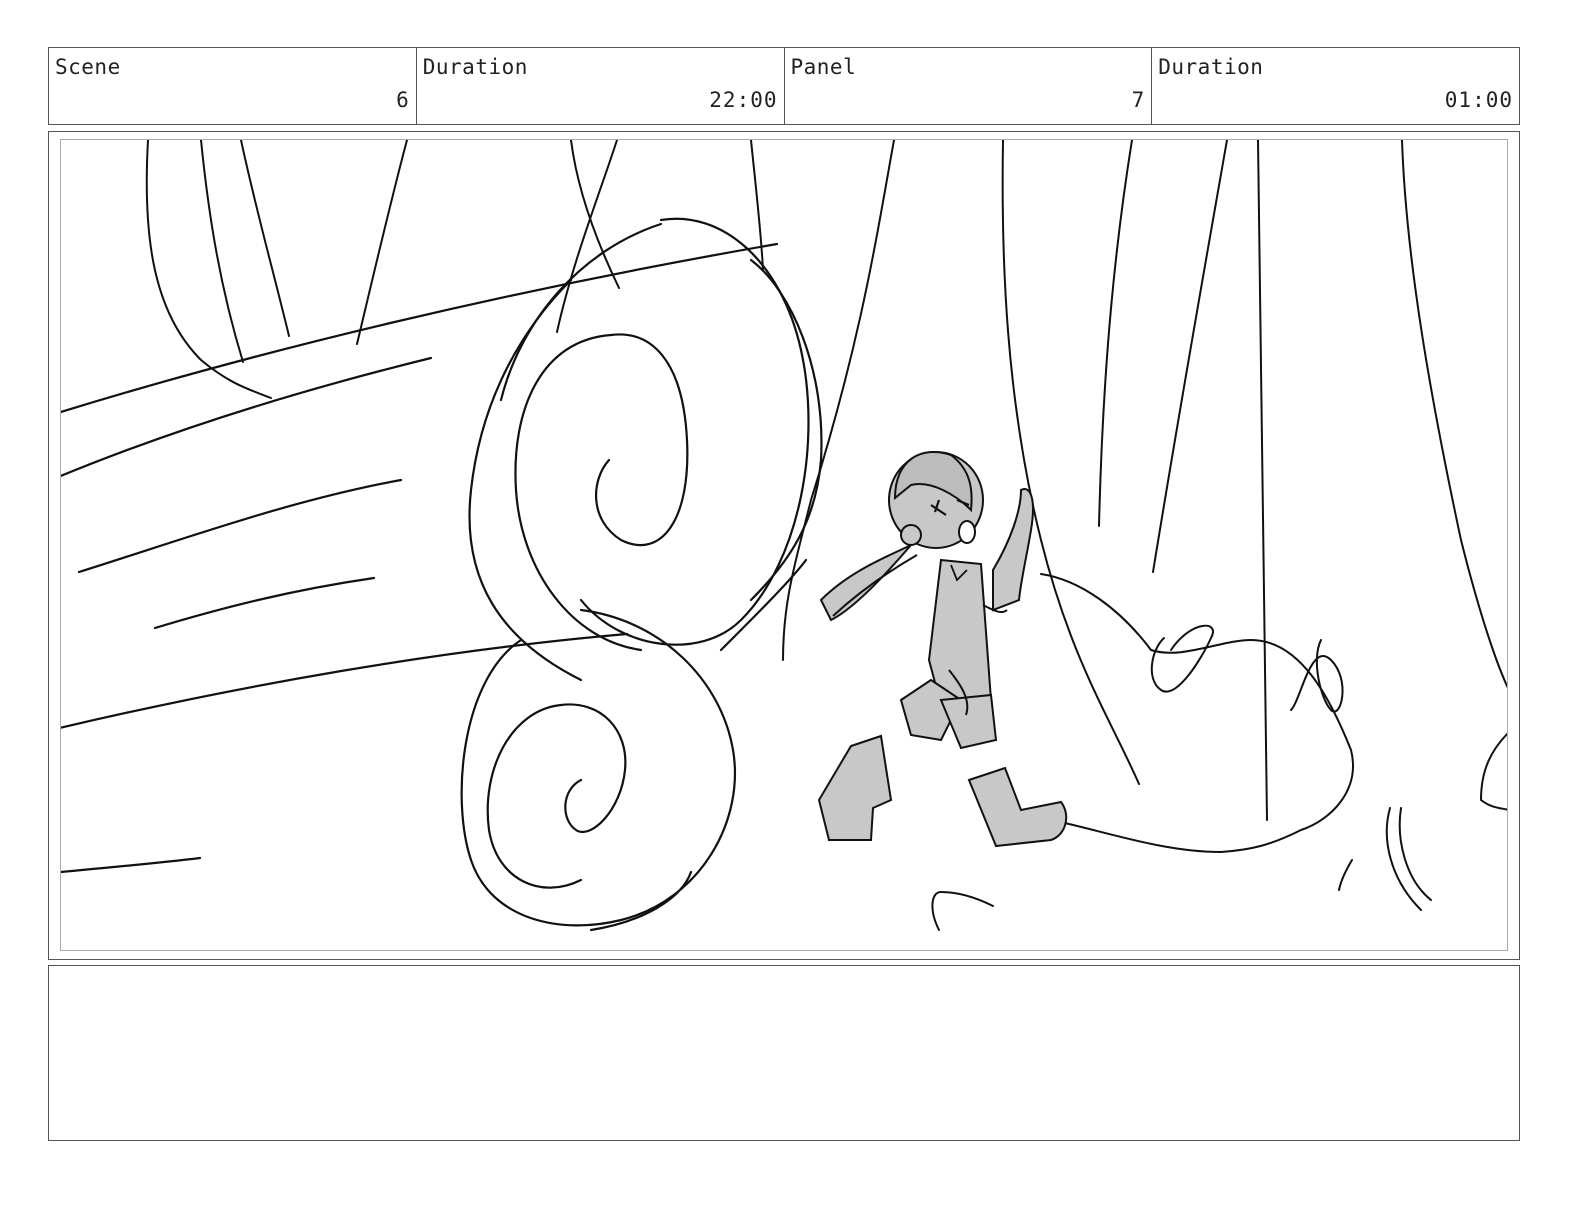 The height and width of the screenshot is (1224, 1584). I want to click on scene-cell: Scene 6, so click(233, 86).